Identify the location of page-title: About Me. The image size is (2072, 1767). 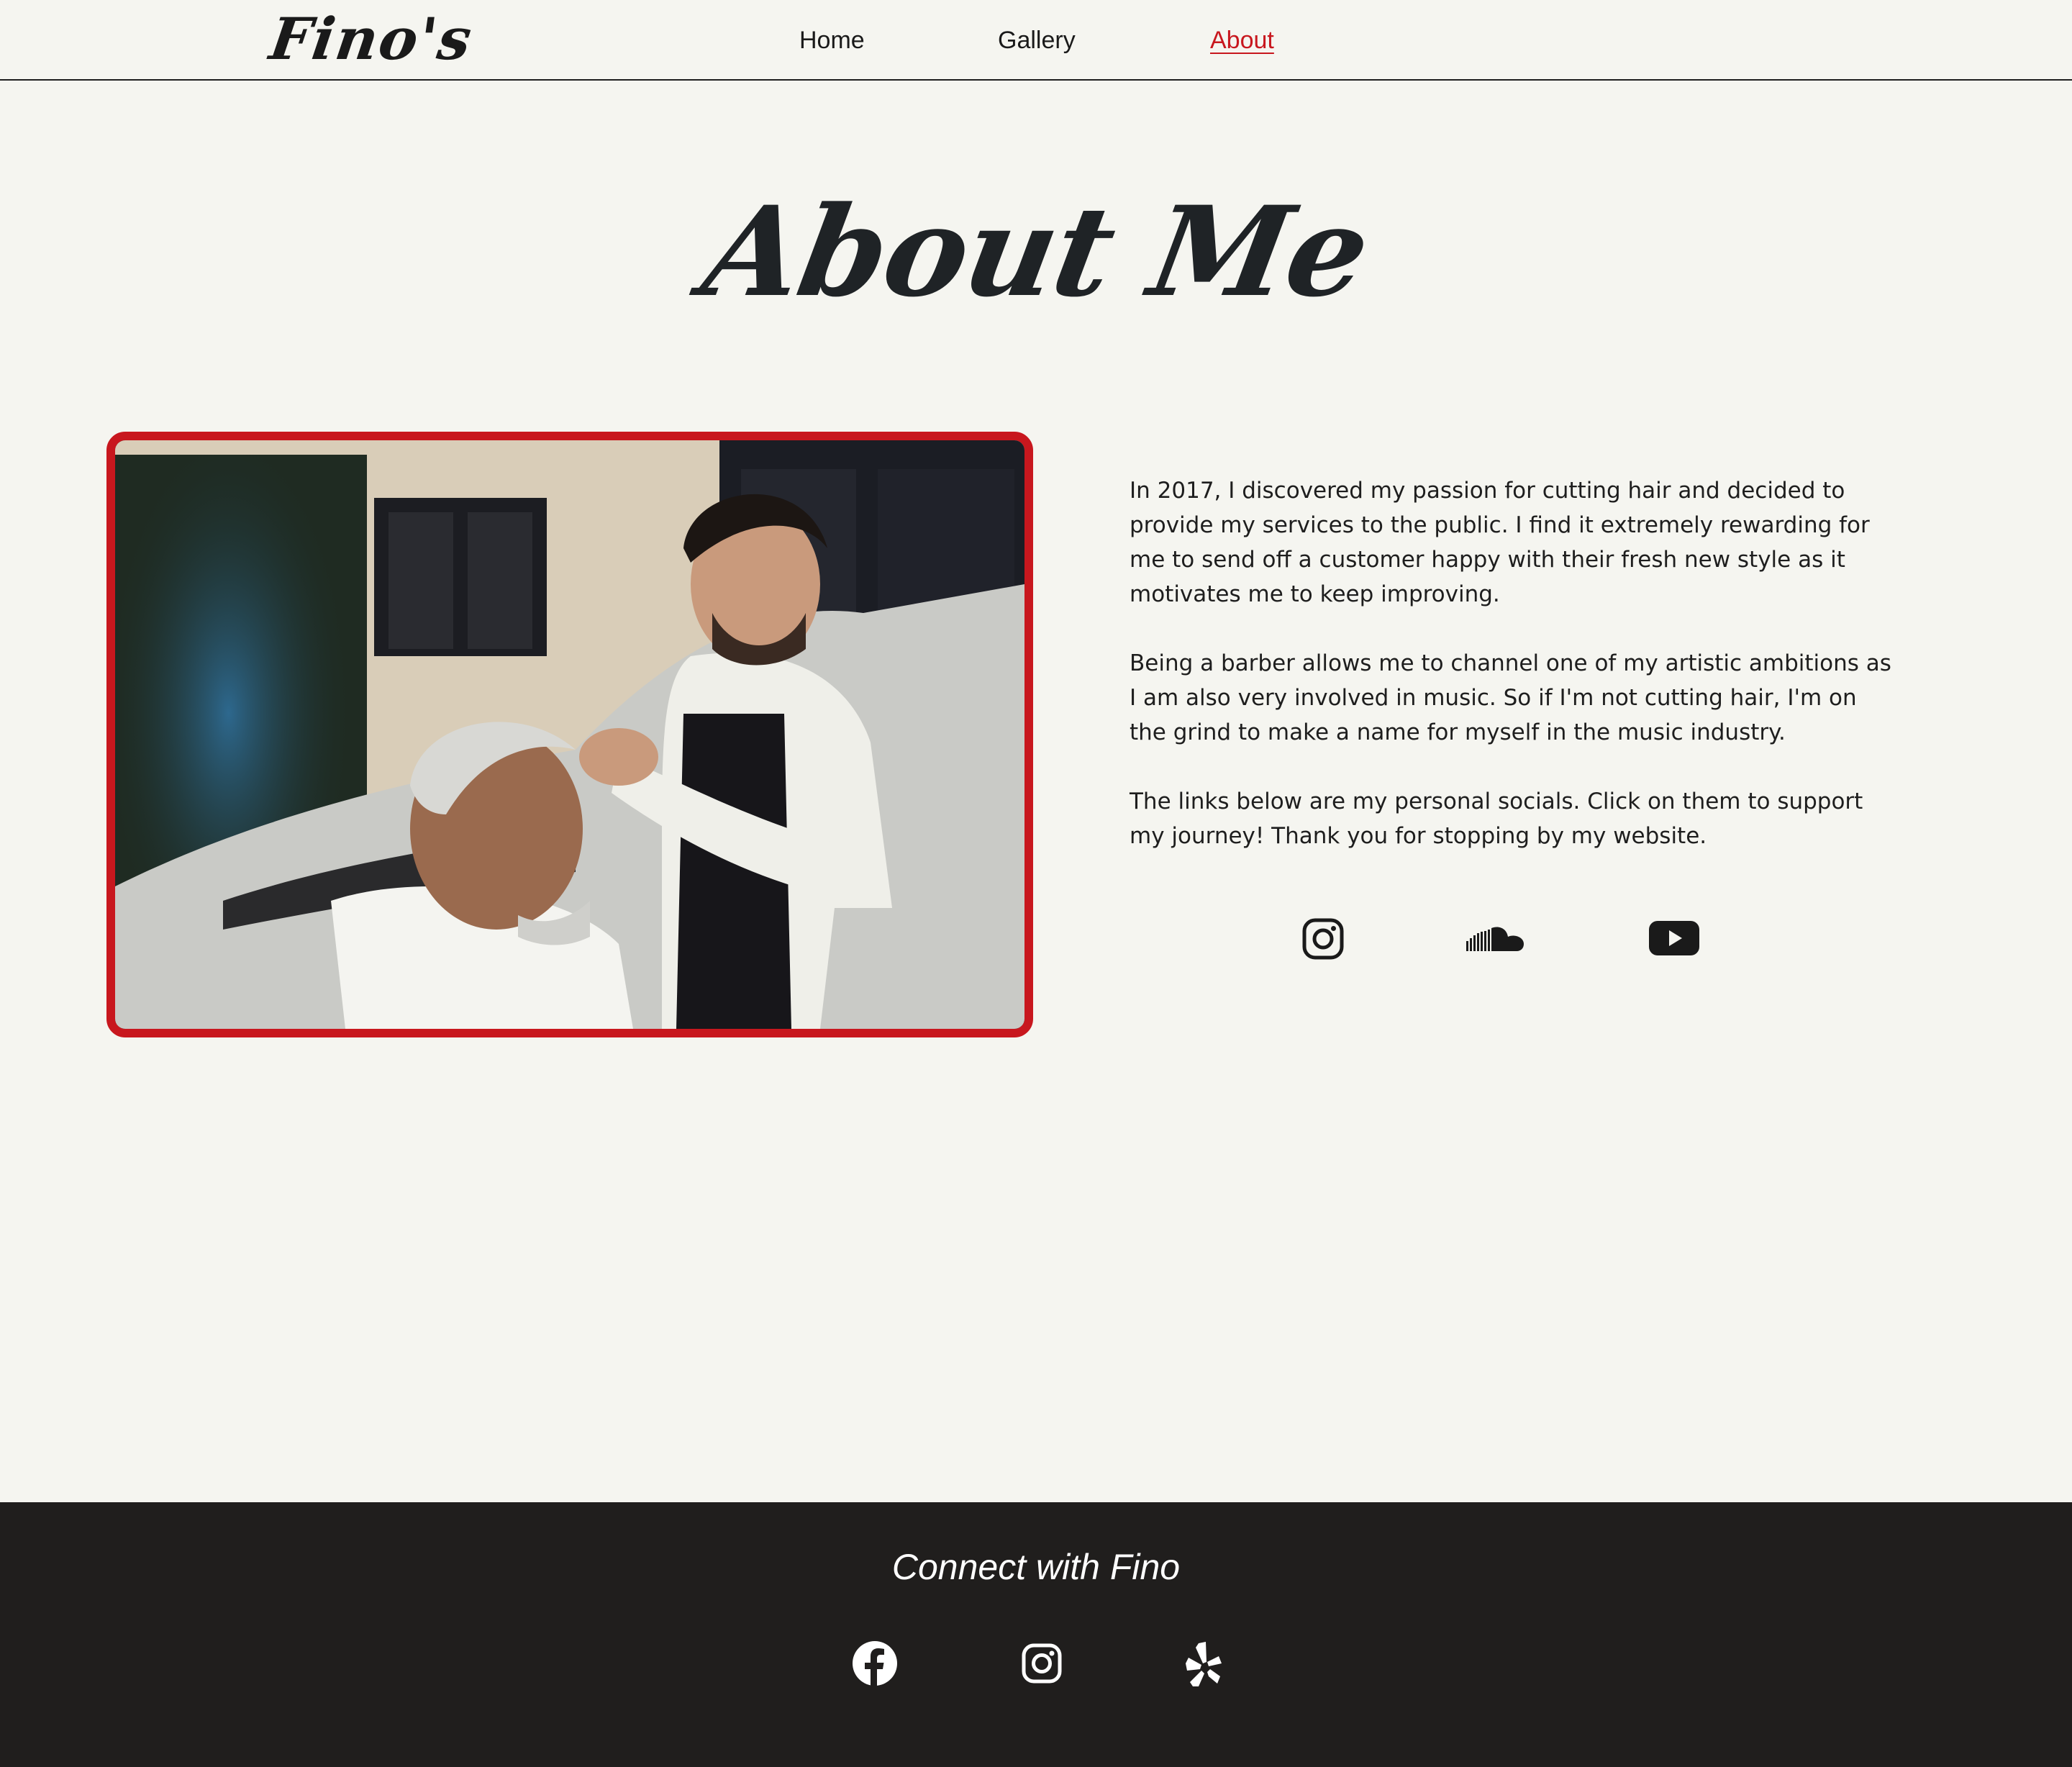
(1036, 251).